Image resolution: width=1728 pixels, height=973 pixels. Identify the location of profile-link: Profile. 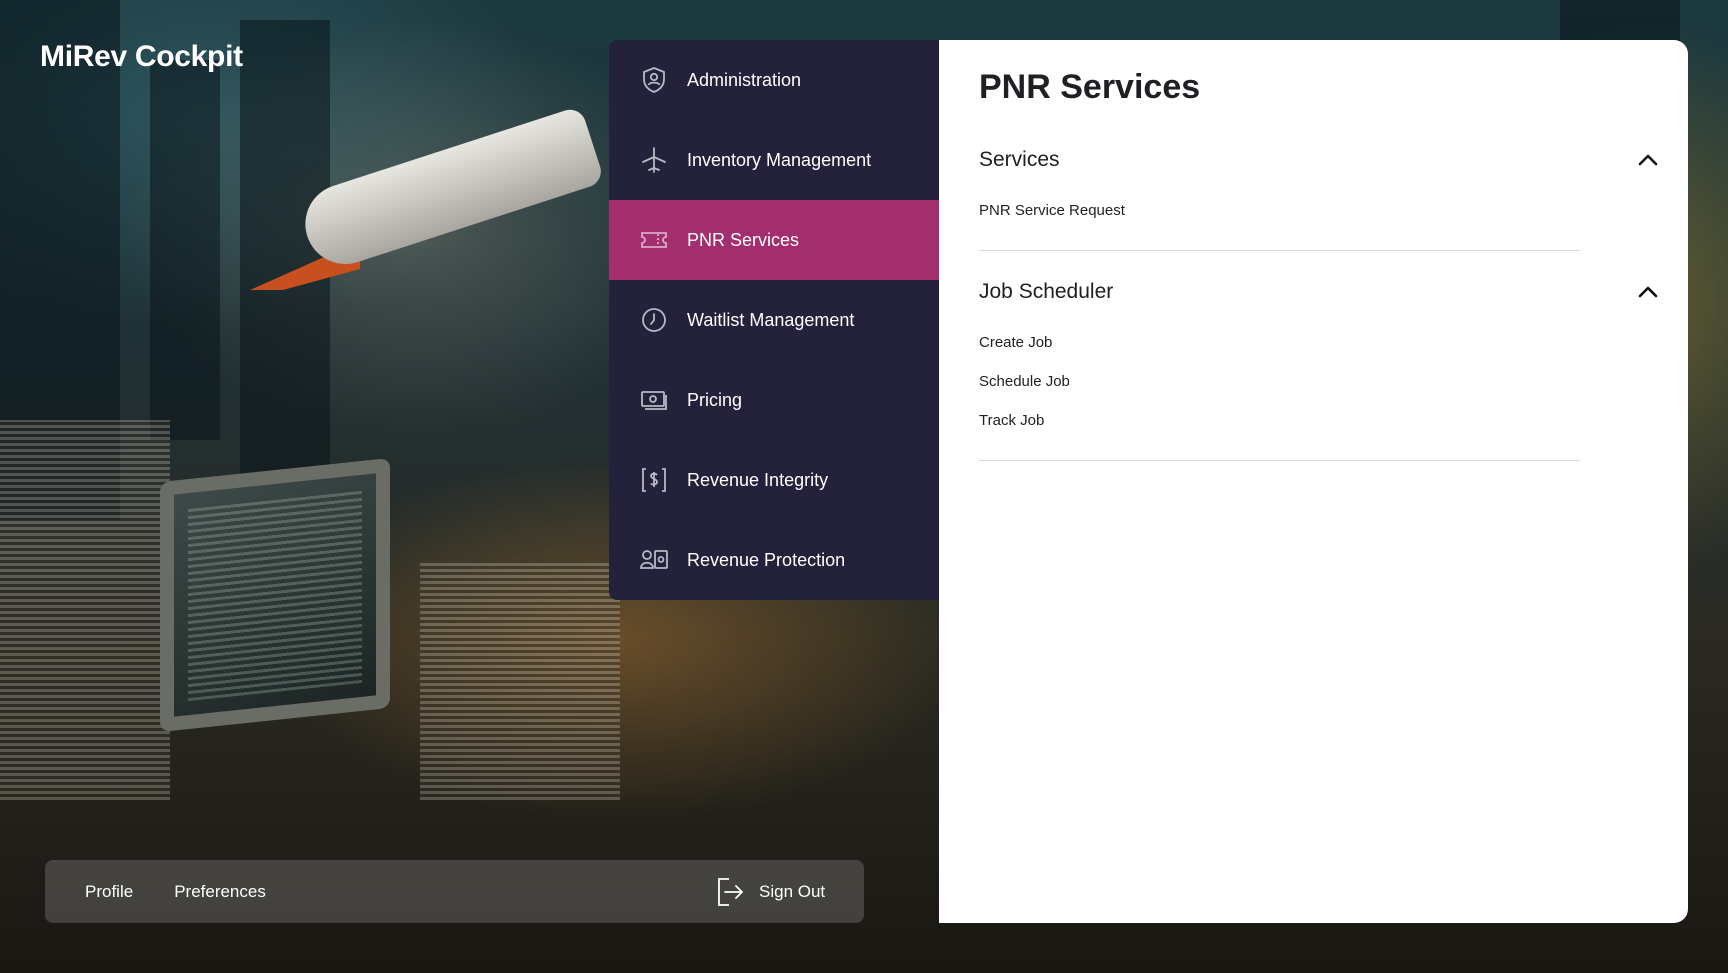
(109, 892).